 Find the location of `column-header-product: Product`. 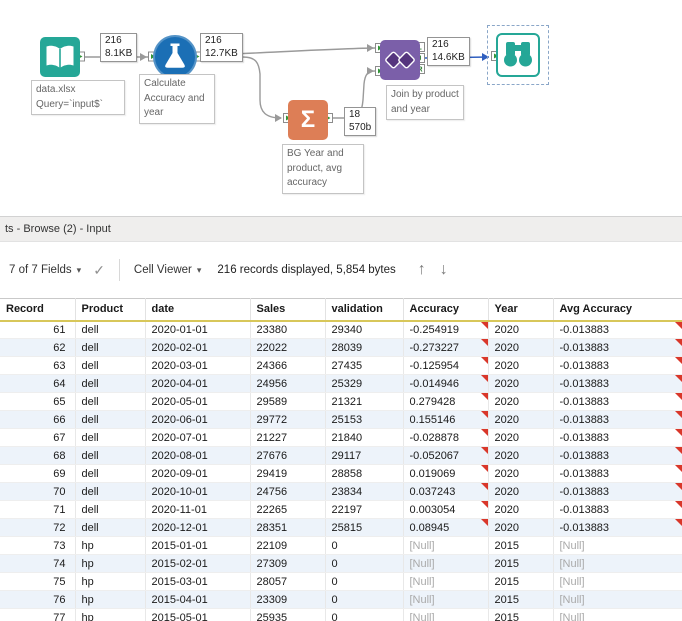

column-header-product: Product is located at coordinates (110, 310).